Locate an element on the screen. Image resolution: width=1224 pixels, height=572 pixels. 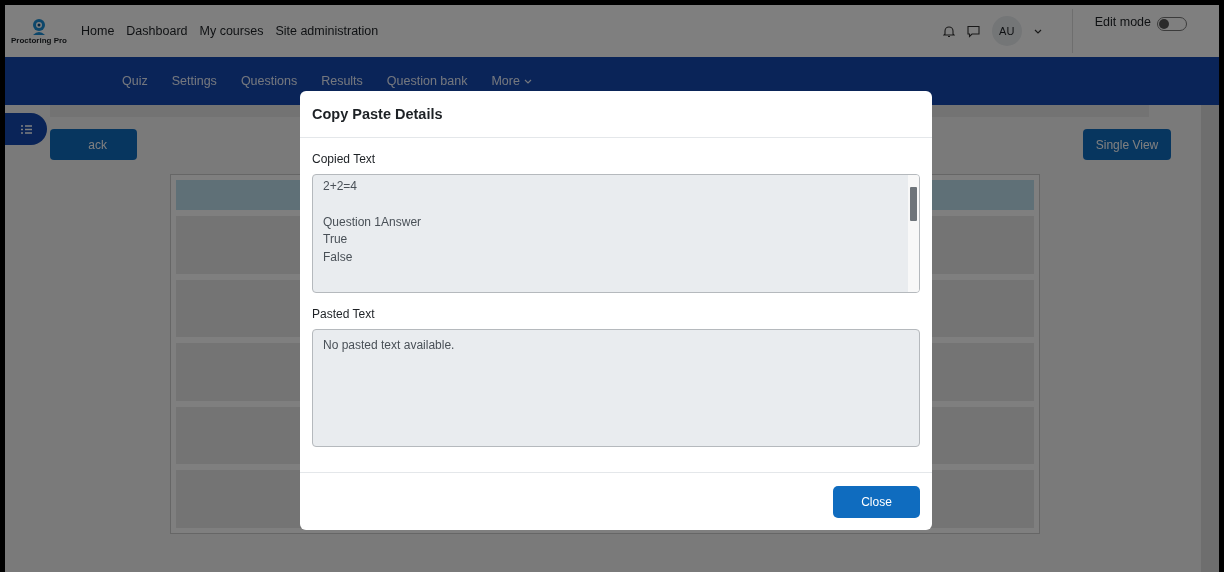
edit-mode-toggle is located at coordinates (1172, 24).